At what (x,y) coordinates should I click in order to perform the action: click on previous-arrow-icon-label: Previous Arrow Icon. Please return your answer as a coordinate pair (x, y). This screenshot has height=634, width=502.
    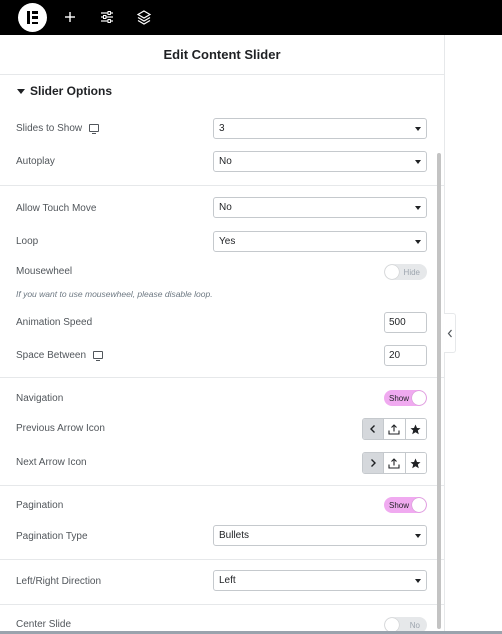
    Looking at the image, I should click on (60, 428).